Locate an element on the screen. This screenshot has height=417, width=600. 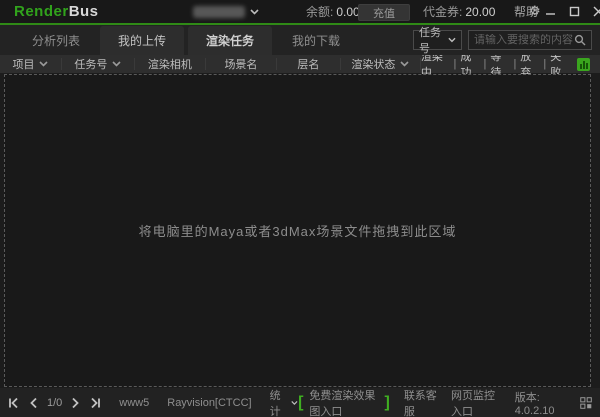
column-header-render-camera: 渲染相机 is located at coordinates (170, 64).